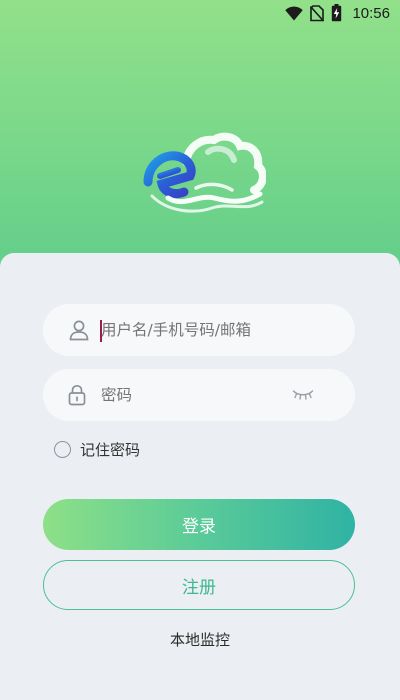  Describe the element at coordinates (200, 13) in the screenshot. I see `status-bar: 10:56` at that location.